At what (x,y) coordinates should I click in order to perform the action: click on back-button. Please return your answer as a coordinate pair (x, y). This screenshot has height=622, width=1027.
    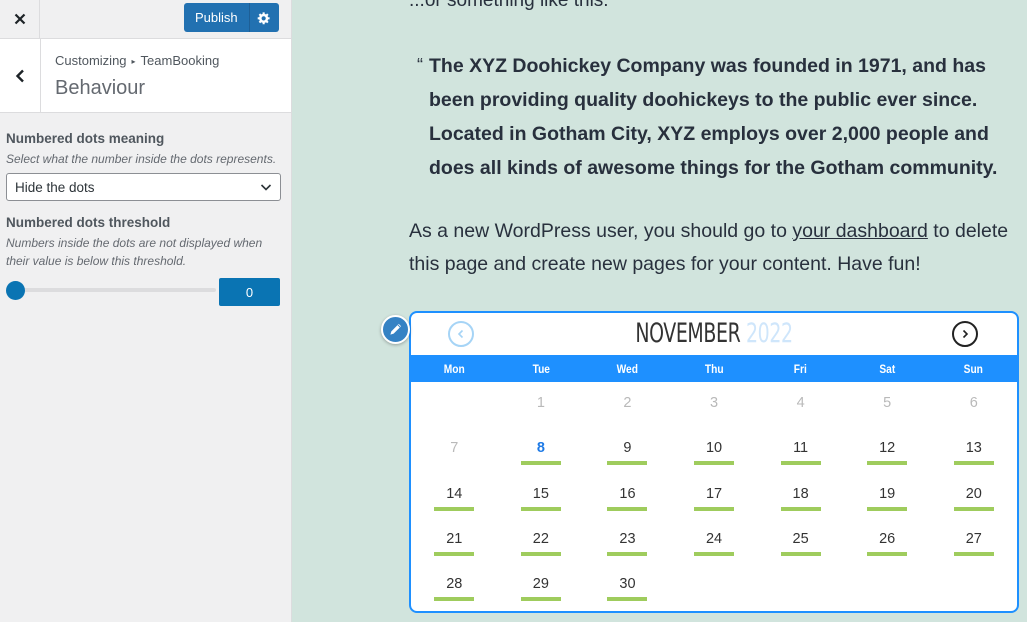
    Looking at the image, I should click on (20, 75).